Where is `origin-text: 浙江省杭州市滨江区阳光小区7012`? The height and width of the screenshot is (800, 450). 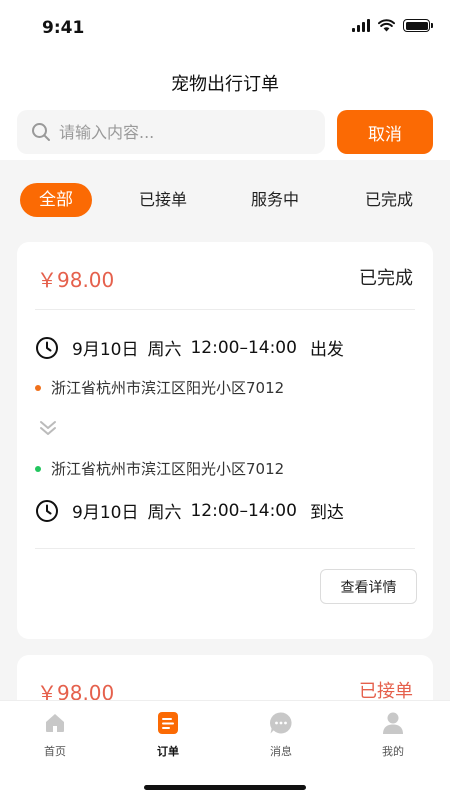 origin-text: 浙江省杭州市滨江区阳光小区7012 is located at coordinates (168, 388).